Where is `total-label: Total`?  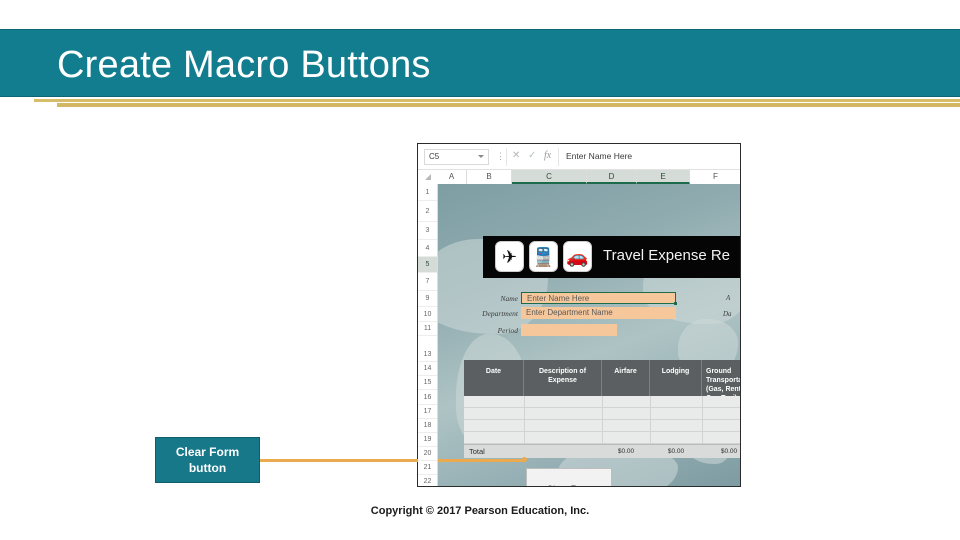
total-label: Total is located at coordinates (477, 451).